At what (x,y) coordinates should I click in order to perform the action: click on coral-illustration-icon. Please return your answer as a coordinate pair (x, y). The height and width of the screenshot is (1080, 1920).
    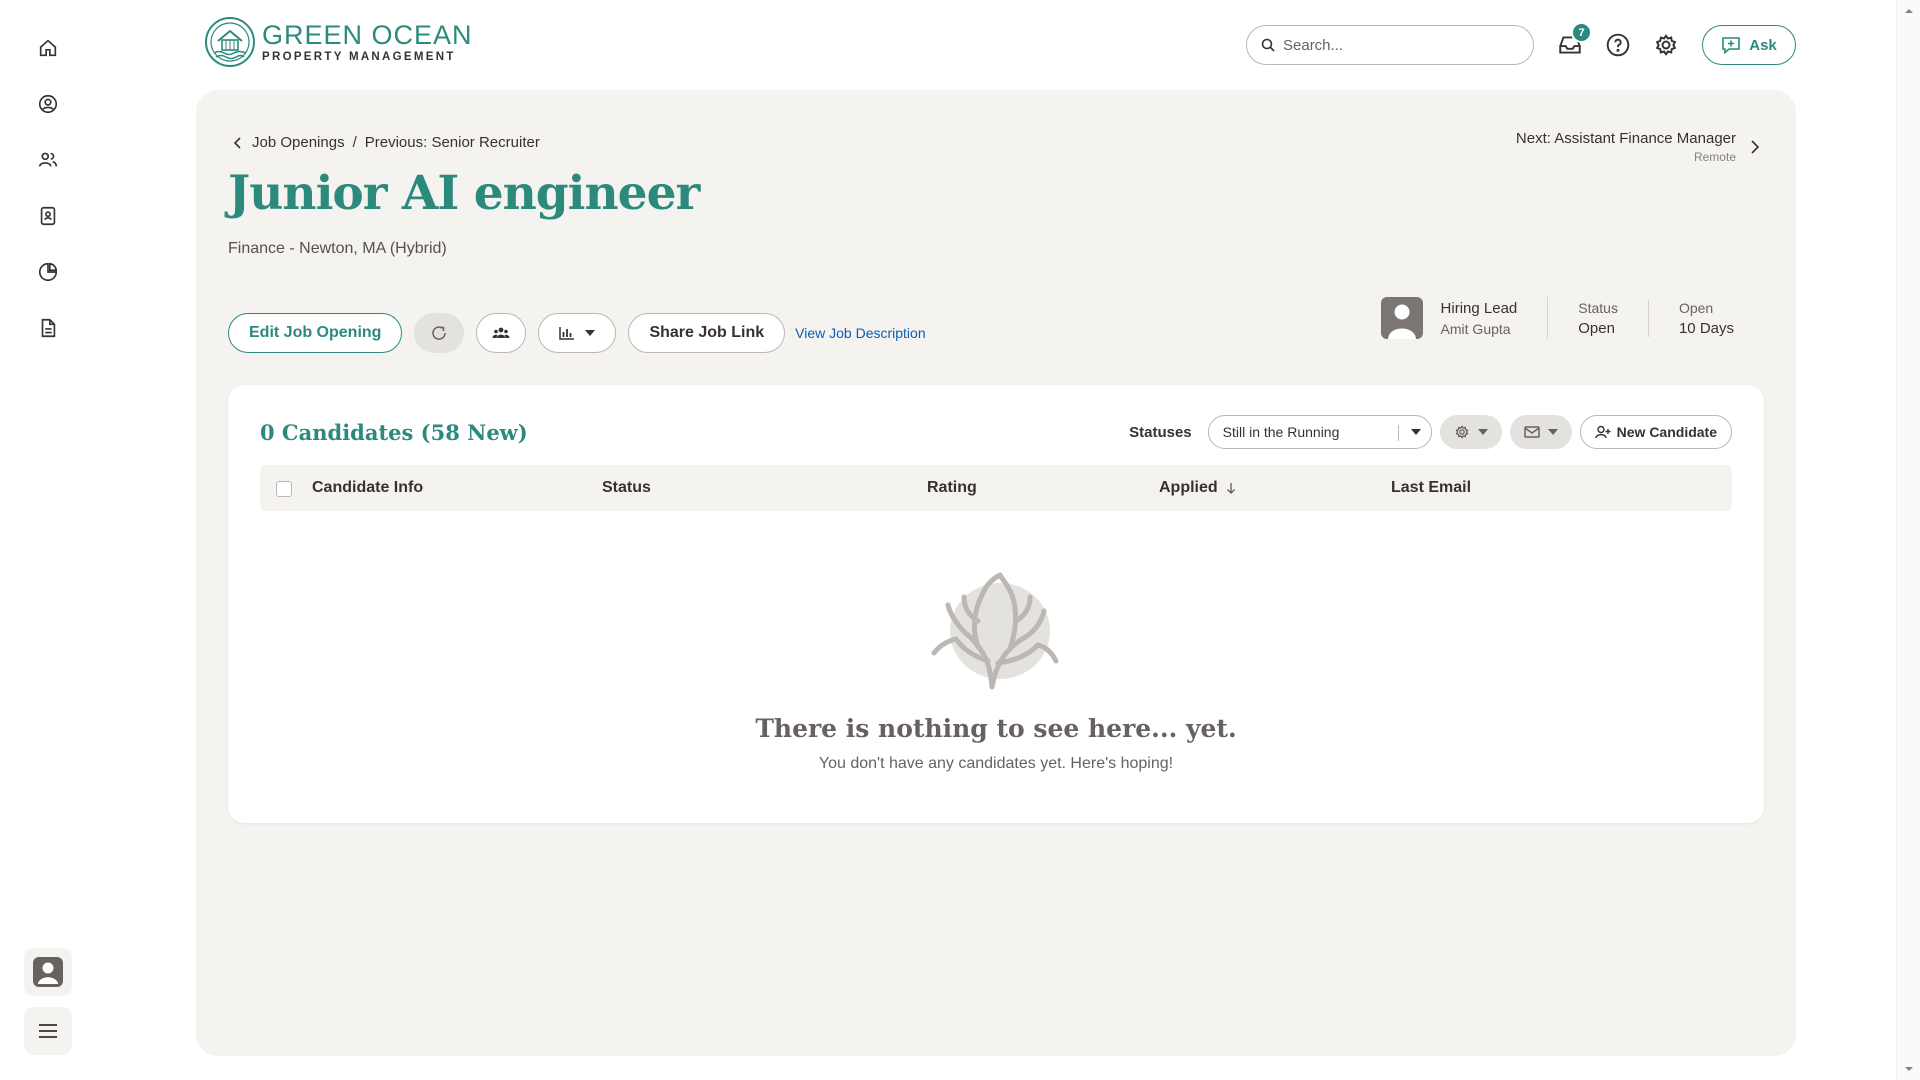
    Looking at the image, I should click on (995, 631).